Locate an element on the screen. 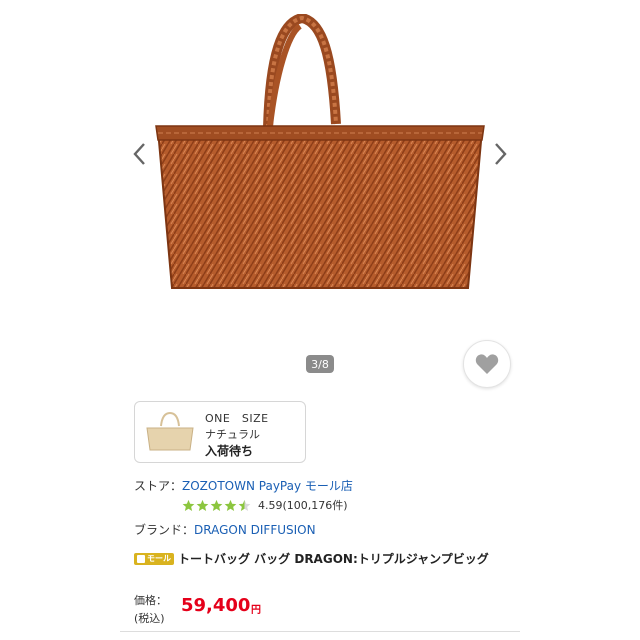  product-title-row: モール トートバッグ バッグ DRAGON:トリプルジャンプビッグ is located at coordinates (311, 558).